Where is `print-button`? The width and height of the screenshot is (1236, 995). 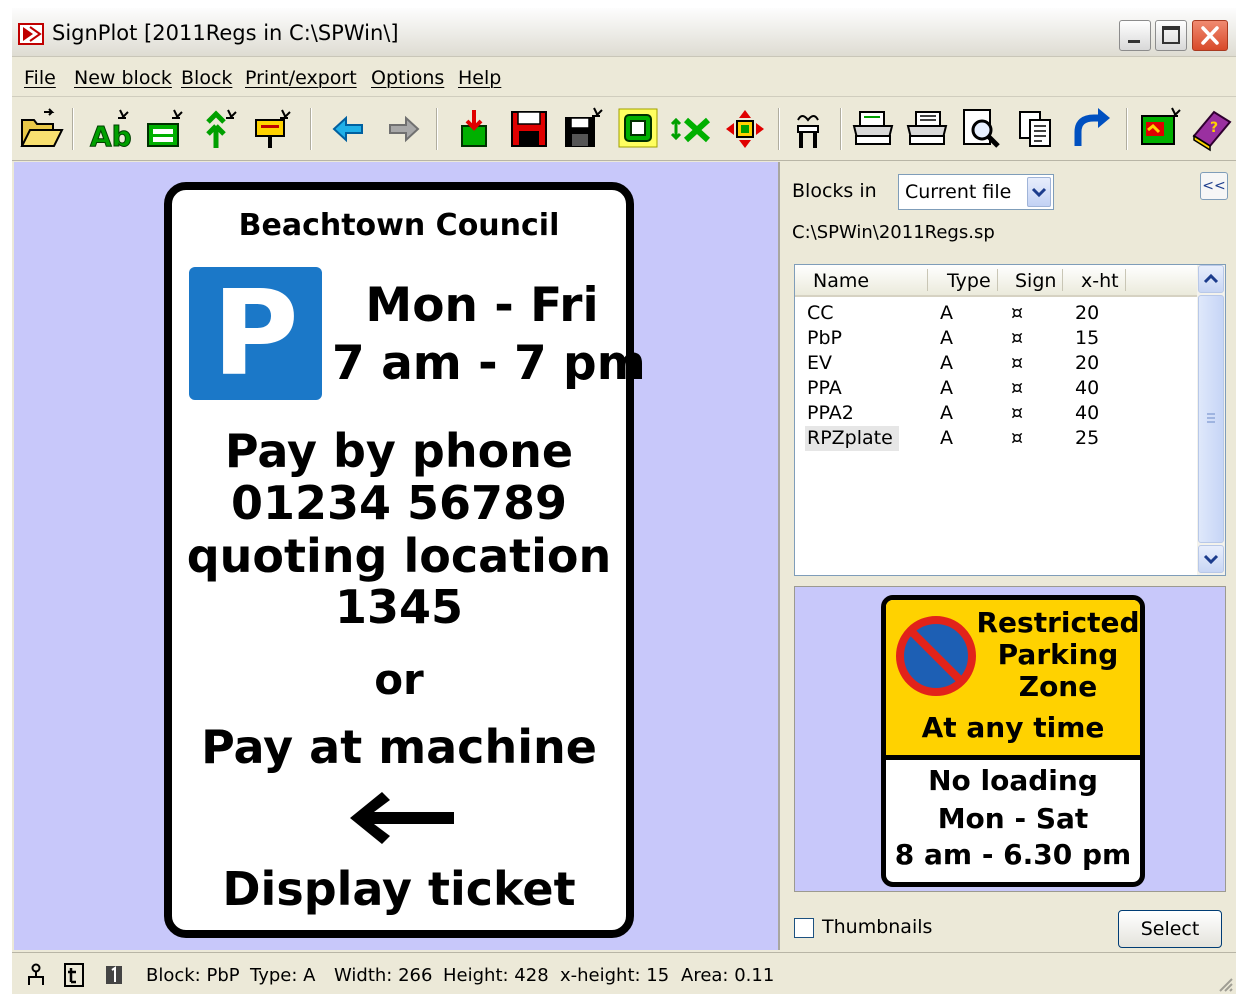 print-button is located at coordinates (873, 129).